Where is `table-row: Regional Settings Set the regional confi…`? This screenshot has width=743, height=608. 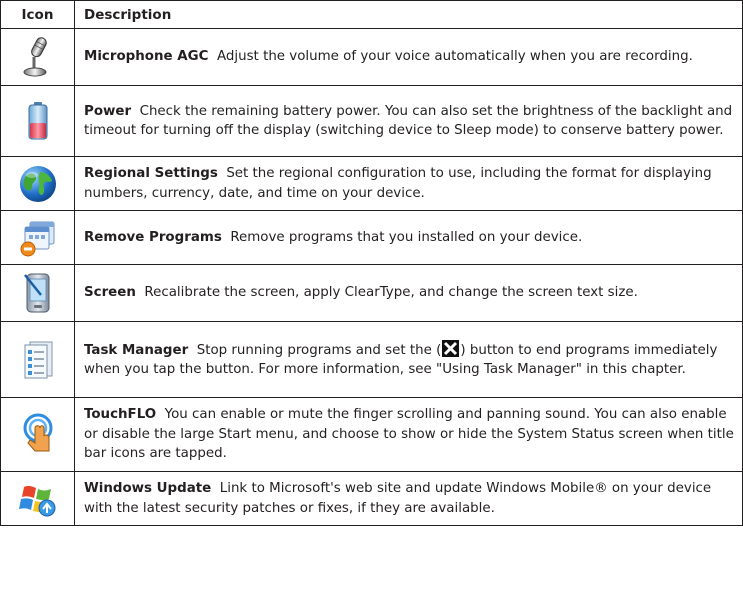
table-row: Regional Settings Set the regional confi… is located at coordinates (371, 183).